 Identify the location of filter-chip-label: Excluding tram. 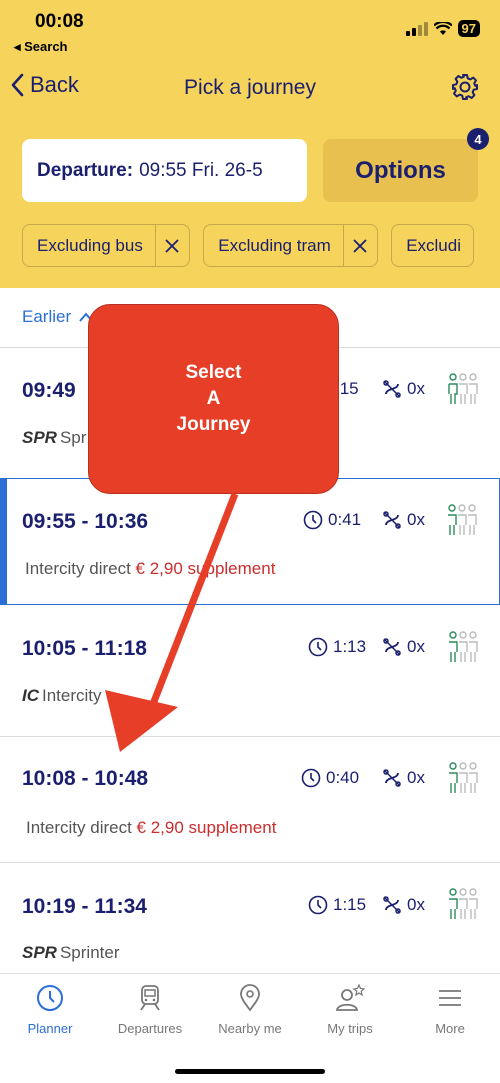
(274, 245).